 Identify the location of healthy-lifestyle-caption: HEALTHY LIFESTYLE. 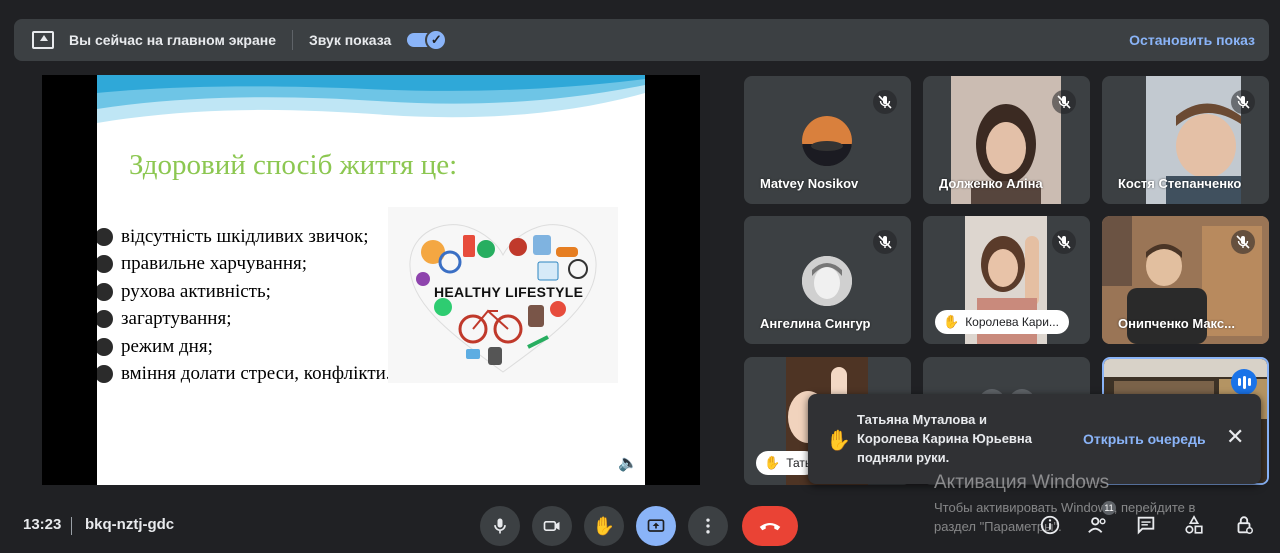
(509, 292).